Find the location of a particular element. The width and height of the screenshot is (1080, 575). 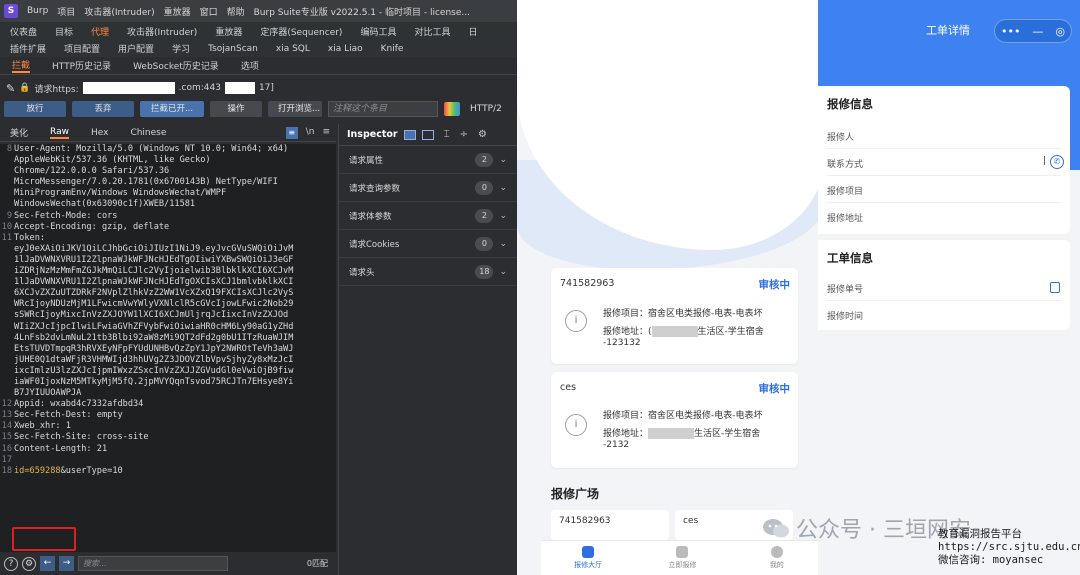

menu-burp: Burp is located at coordinates (37, 11).